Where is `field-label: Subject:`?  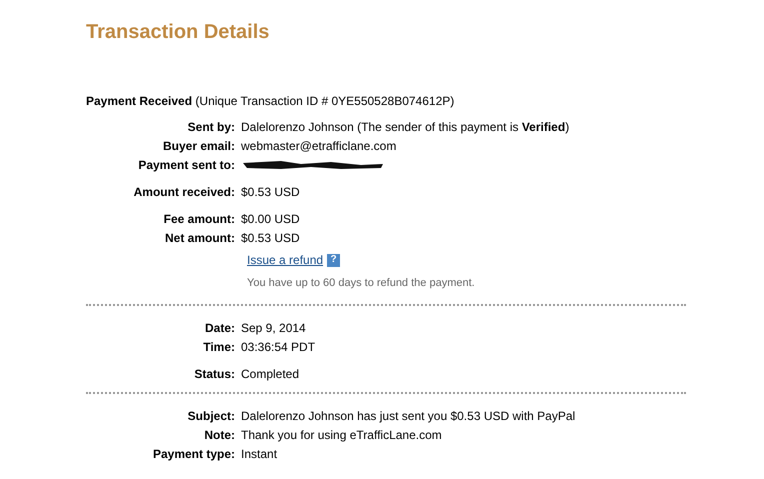
field-label: Subject: is located at coordinates (211, 416).